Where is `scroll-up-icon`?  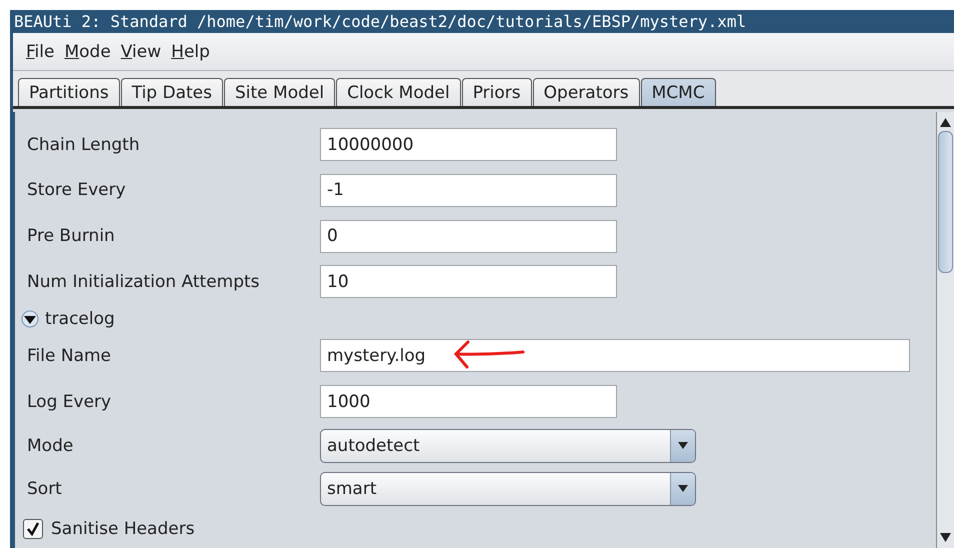 scroll-up-icon is located at coordinates (945, 122).